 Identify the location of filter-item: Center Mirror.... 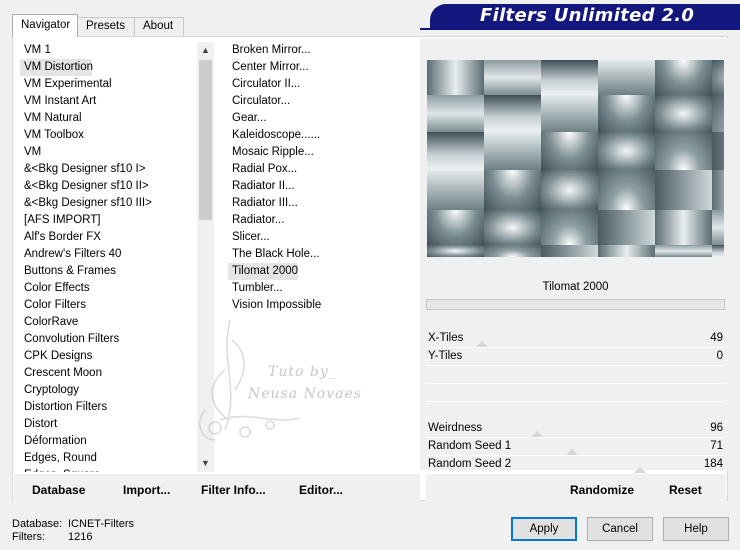
(323, 67).